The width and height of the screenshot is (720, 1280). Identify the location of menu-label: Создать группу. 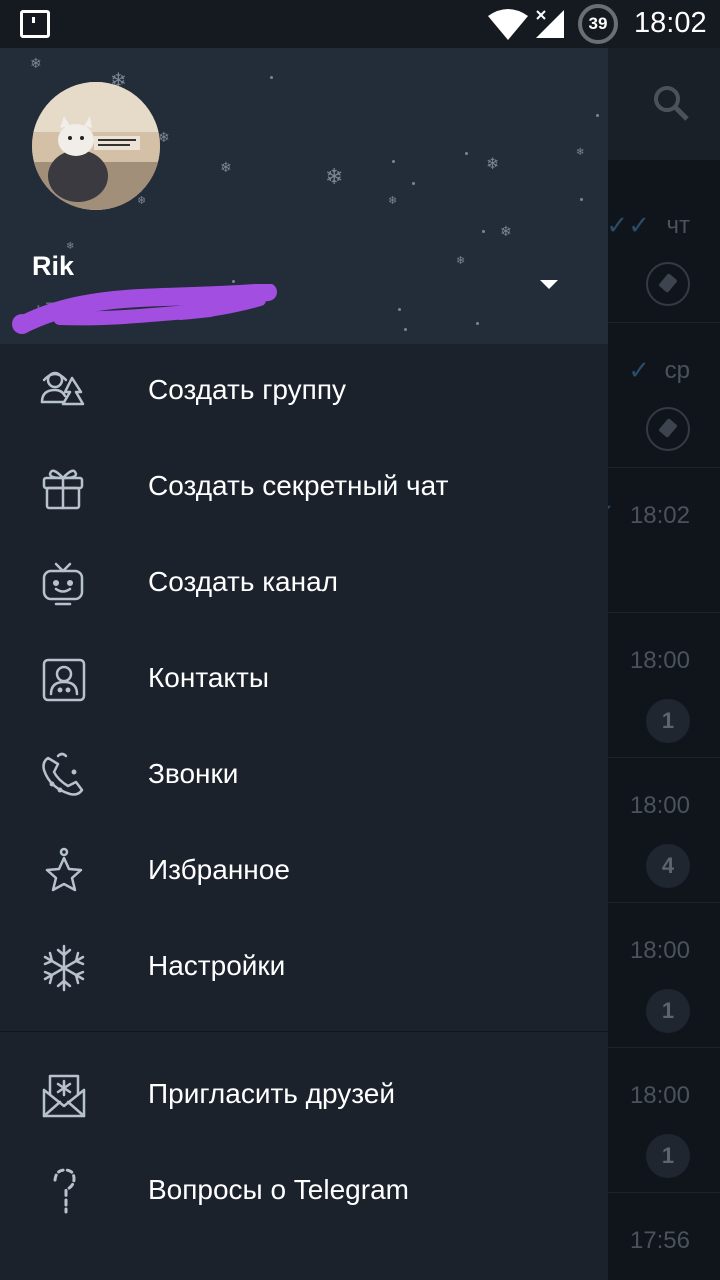
(247, 389).